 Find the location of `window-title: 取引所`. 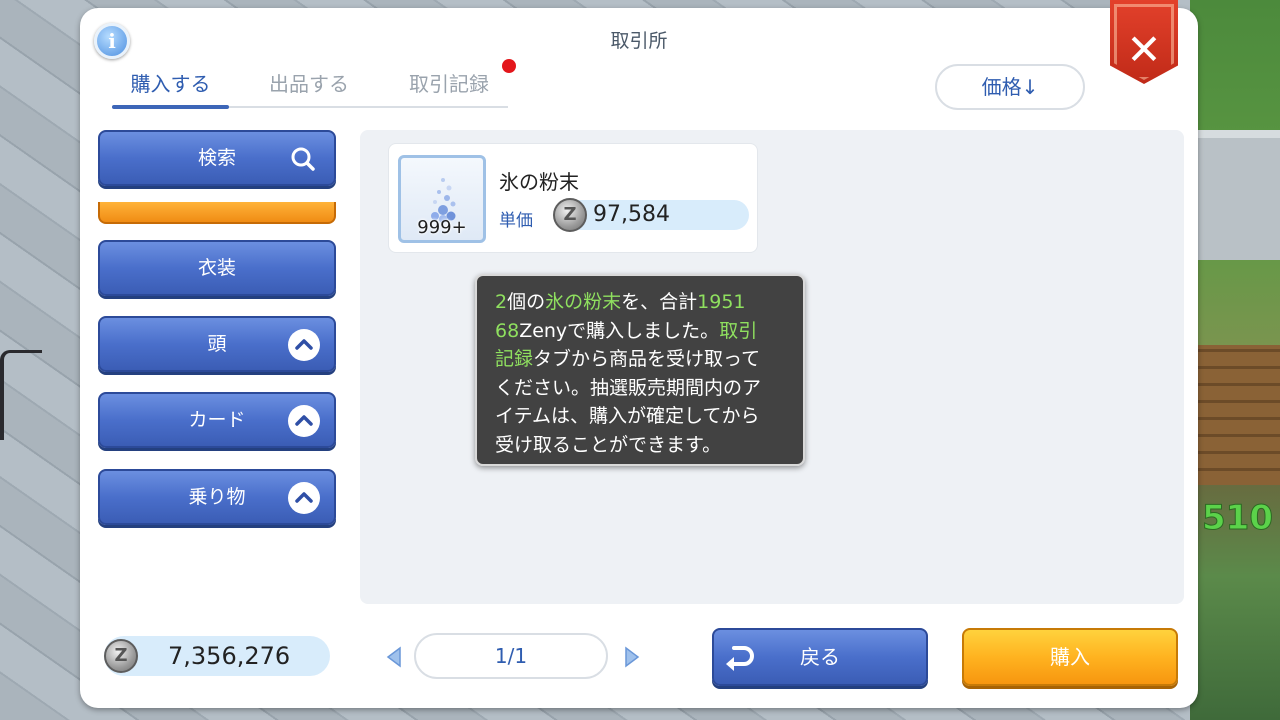

window-title: 取引所 is located at coordinates (639, 41).